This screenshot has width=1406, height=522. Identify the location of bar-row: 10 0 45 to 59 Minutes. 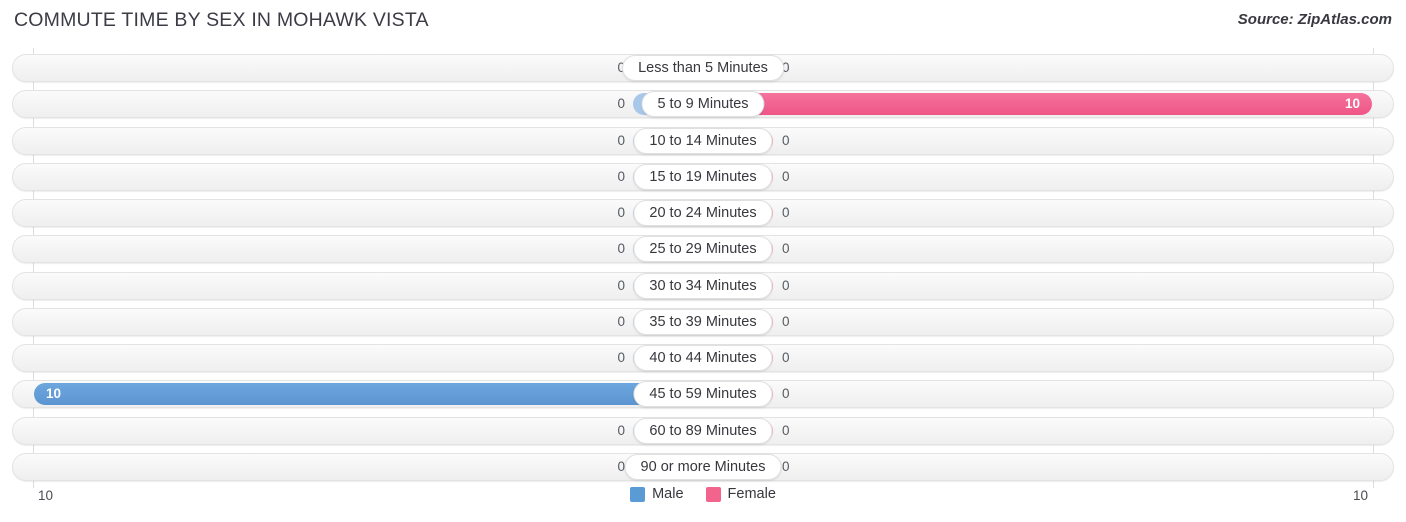
(703, 394).